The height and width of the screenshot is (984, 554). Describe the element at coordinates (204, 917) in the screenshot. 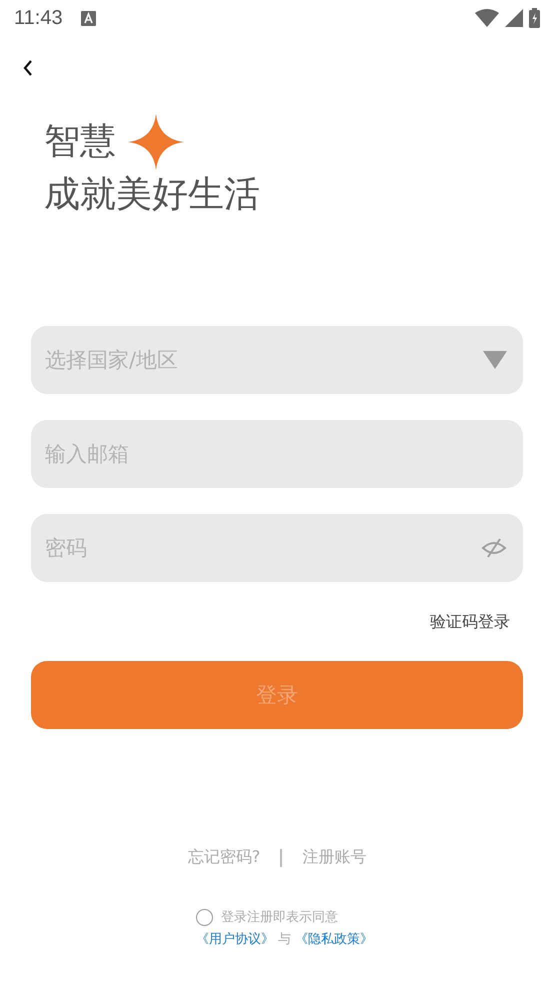

I see `agreement-checkbox` at that location.